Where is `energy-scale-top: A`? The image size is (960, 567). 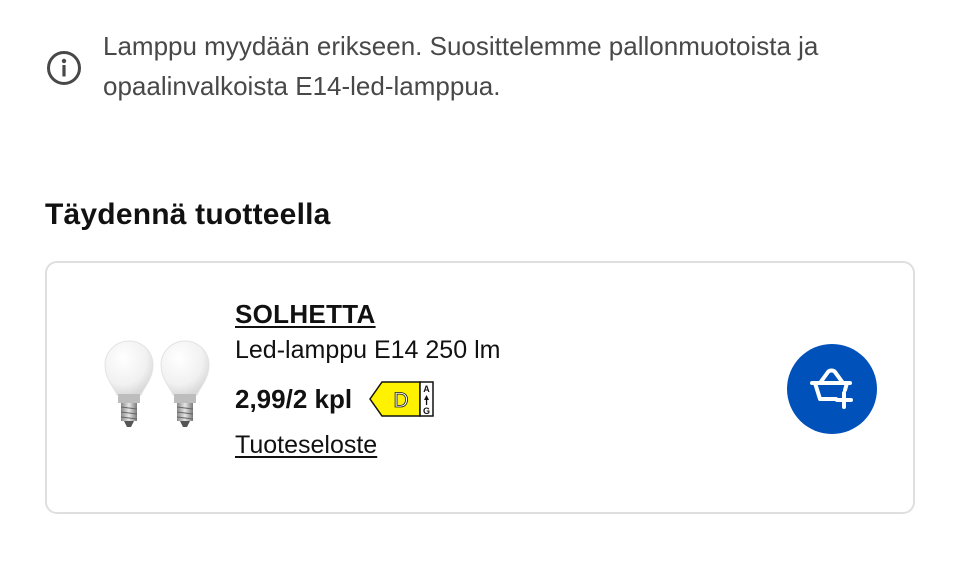
energy-scale-top: A is located at coordinates (426, 389).